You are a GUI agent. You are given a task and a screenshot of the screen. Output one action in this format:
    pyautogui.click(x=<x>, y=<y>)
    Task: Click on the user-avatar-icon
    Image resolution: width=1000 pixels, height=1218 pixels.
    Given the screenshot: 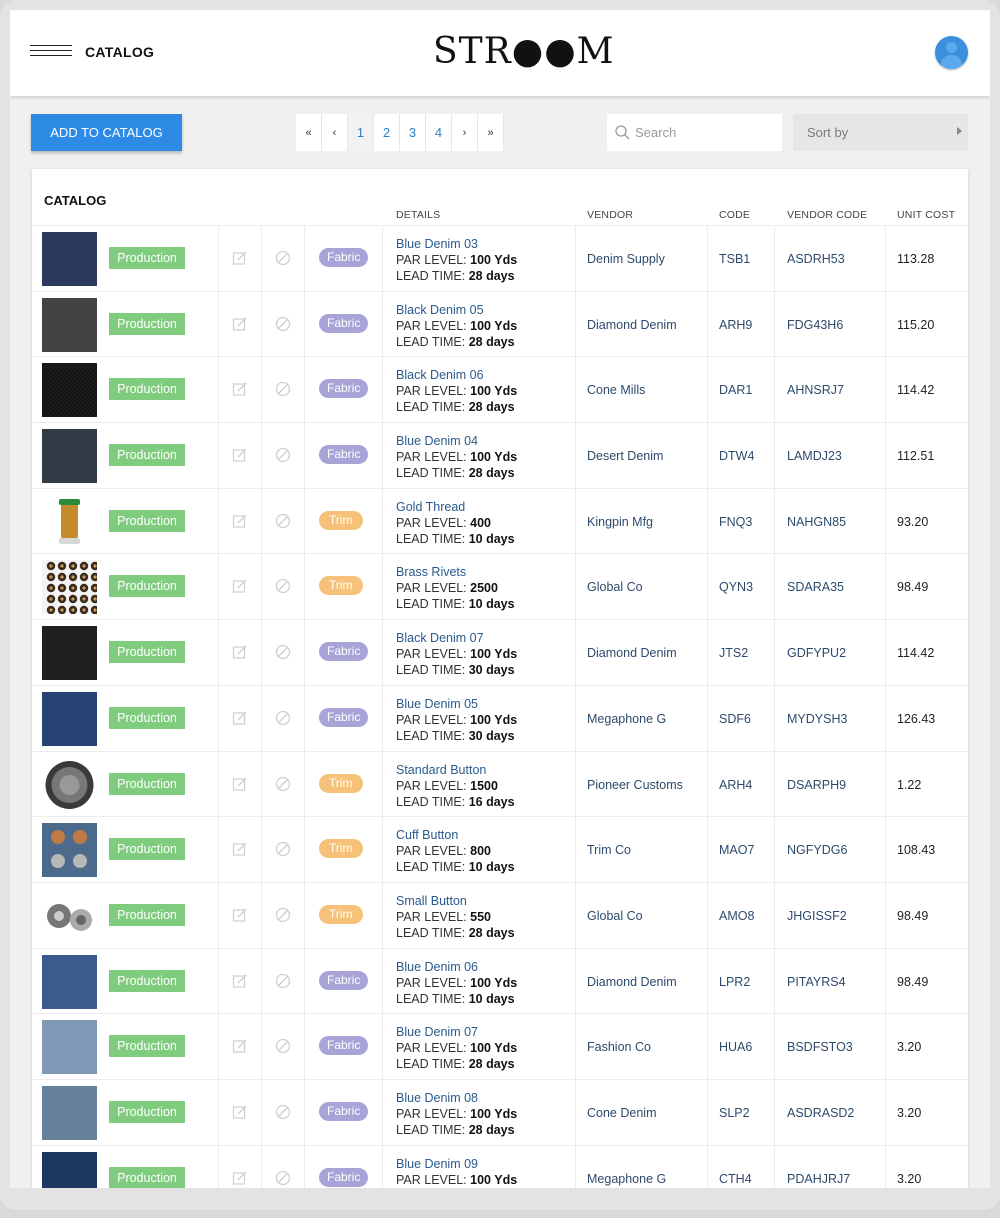 What is the action you would take?
    pyautogui.click(x=951, y=52)
    